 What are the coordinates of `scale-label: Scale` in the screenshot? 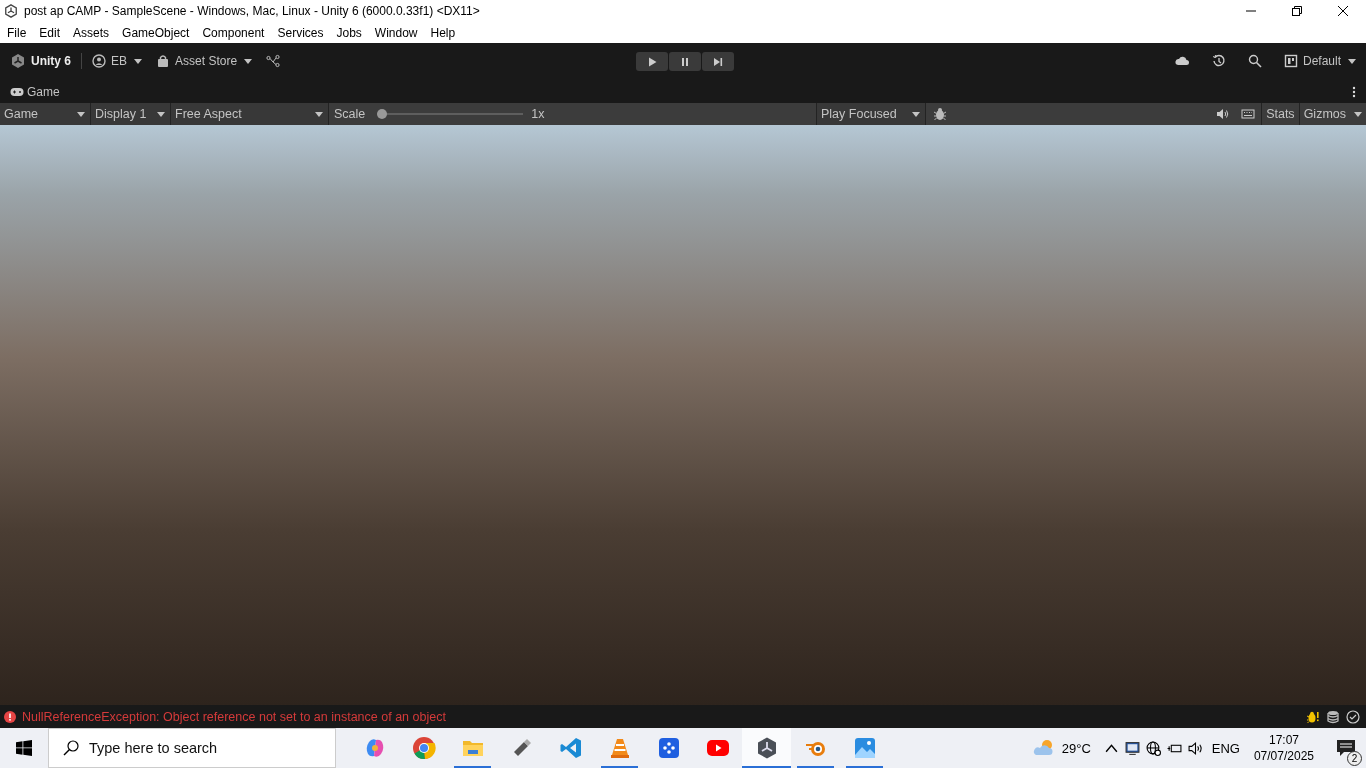 It's located at (350, 114).